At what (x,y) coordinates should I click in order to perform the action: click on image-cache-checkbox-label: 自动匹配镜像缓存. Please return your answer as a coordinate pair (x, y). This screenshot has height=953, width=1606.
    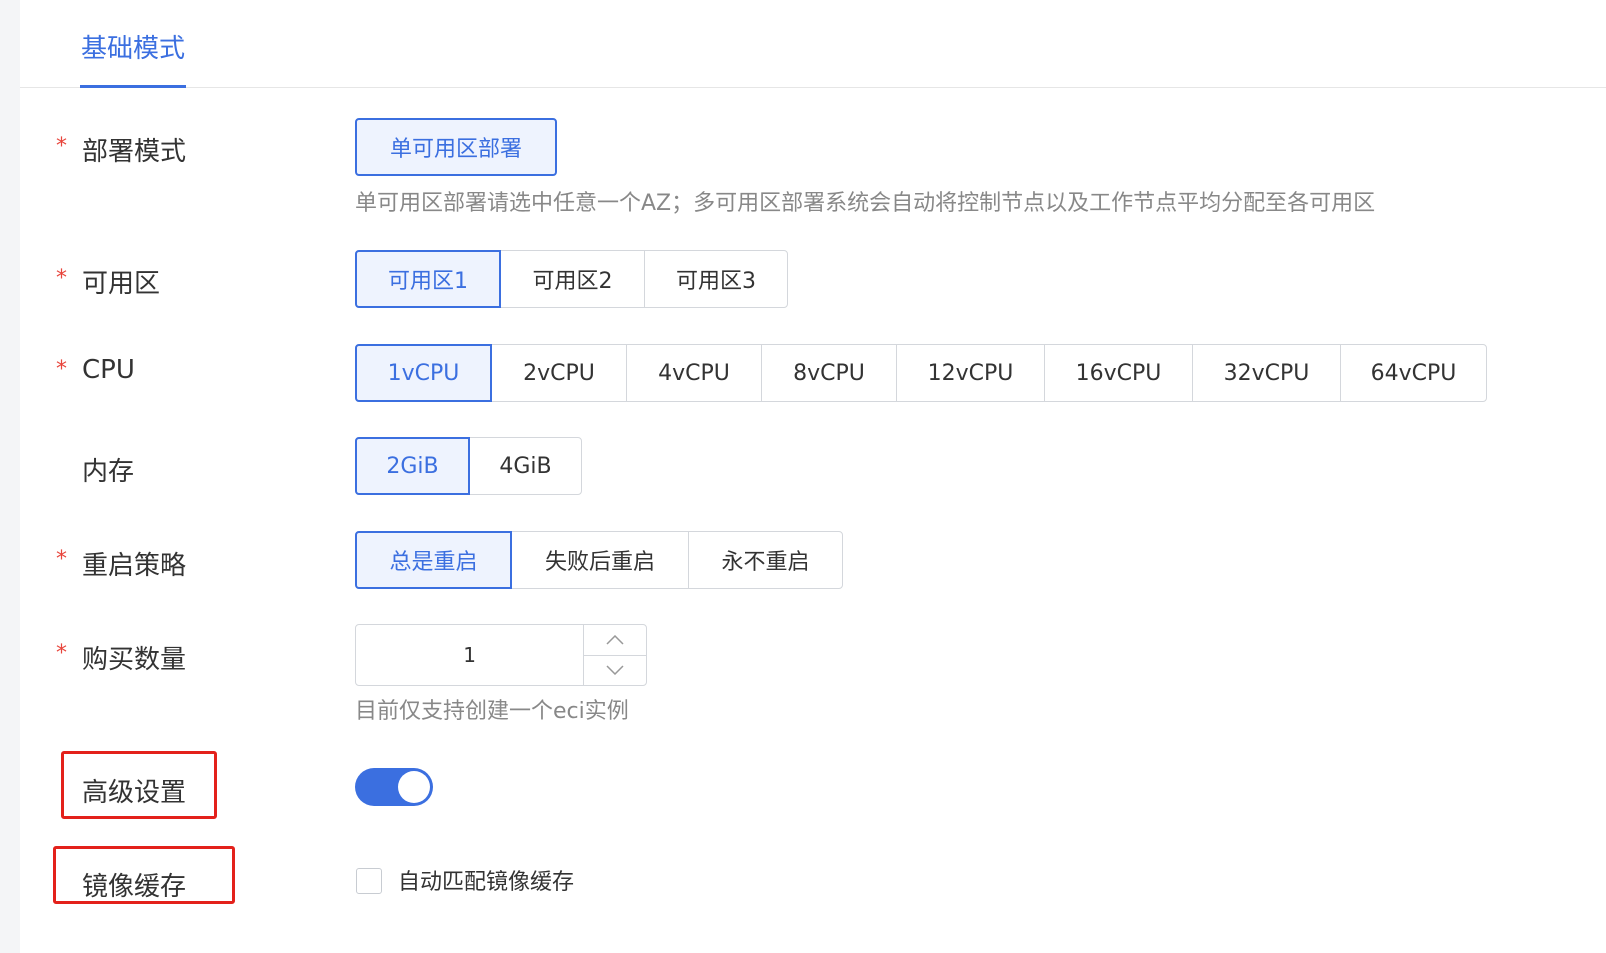
    Looking at the image, I should click on (486, 880).